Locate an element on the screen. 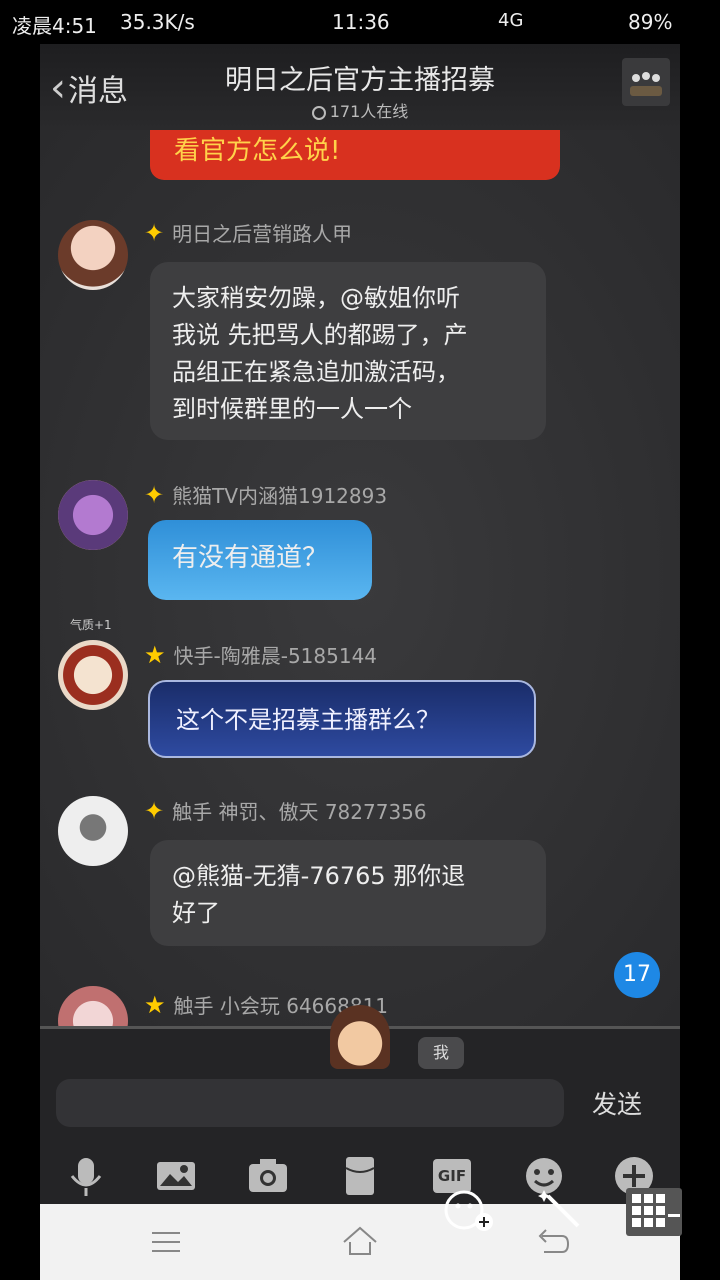  online-count-text: 171人在线 is located at coordinates (369, 111).